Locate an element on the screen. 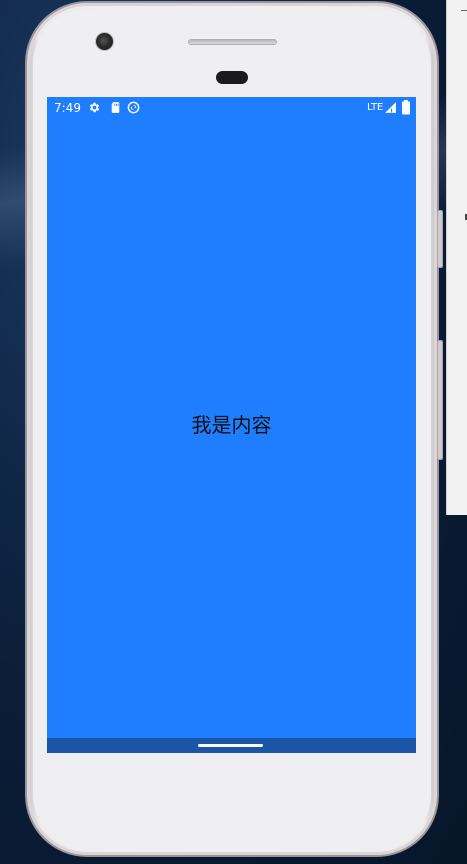 The height and width of the screenshot is (864, 467). content-label: 我是内容 is located at coordinates (231, 425).